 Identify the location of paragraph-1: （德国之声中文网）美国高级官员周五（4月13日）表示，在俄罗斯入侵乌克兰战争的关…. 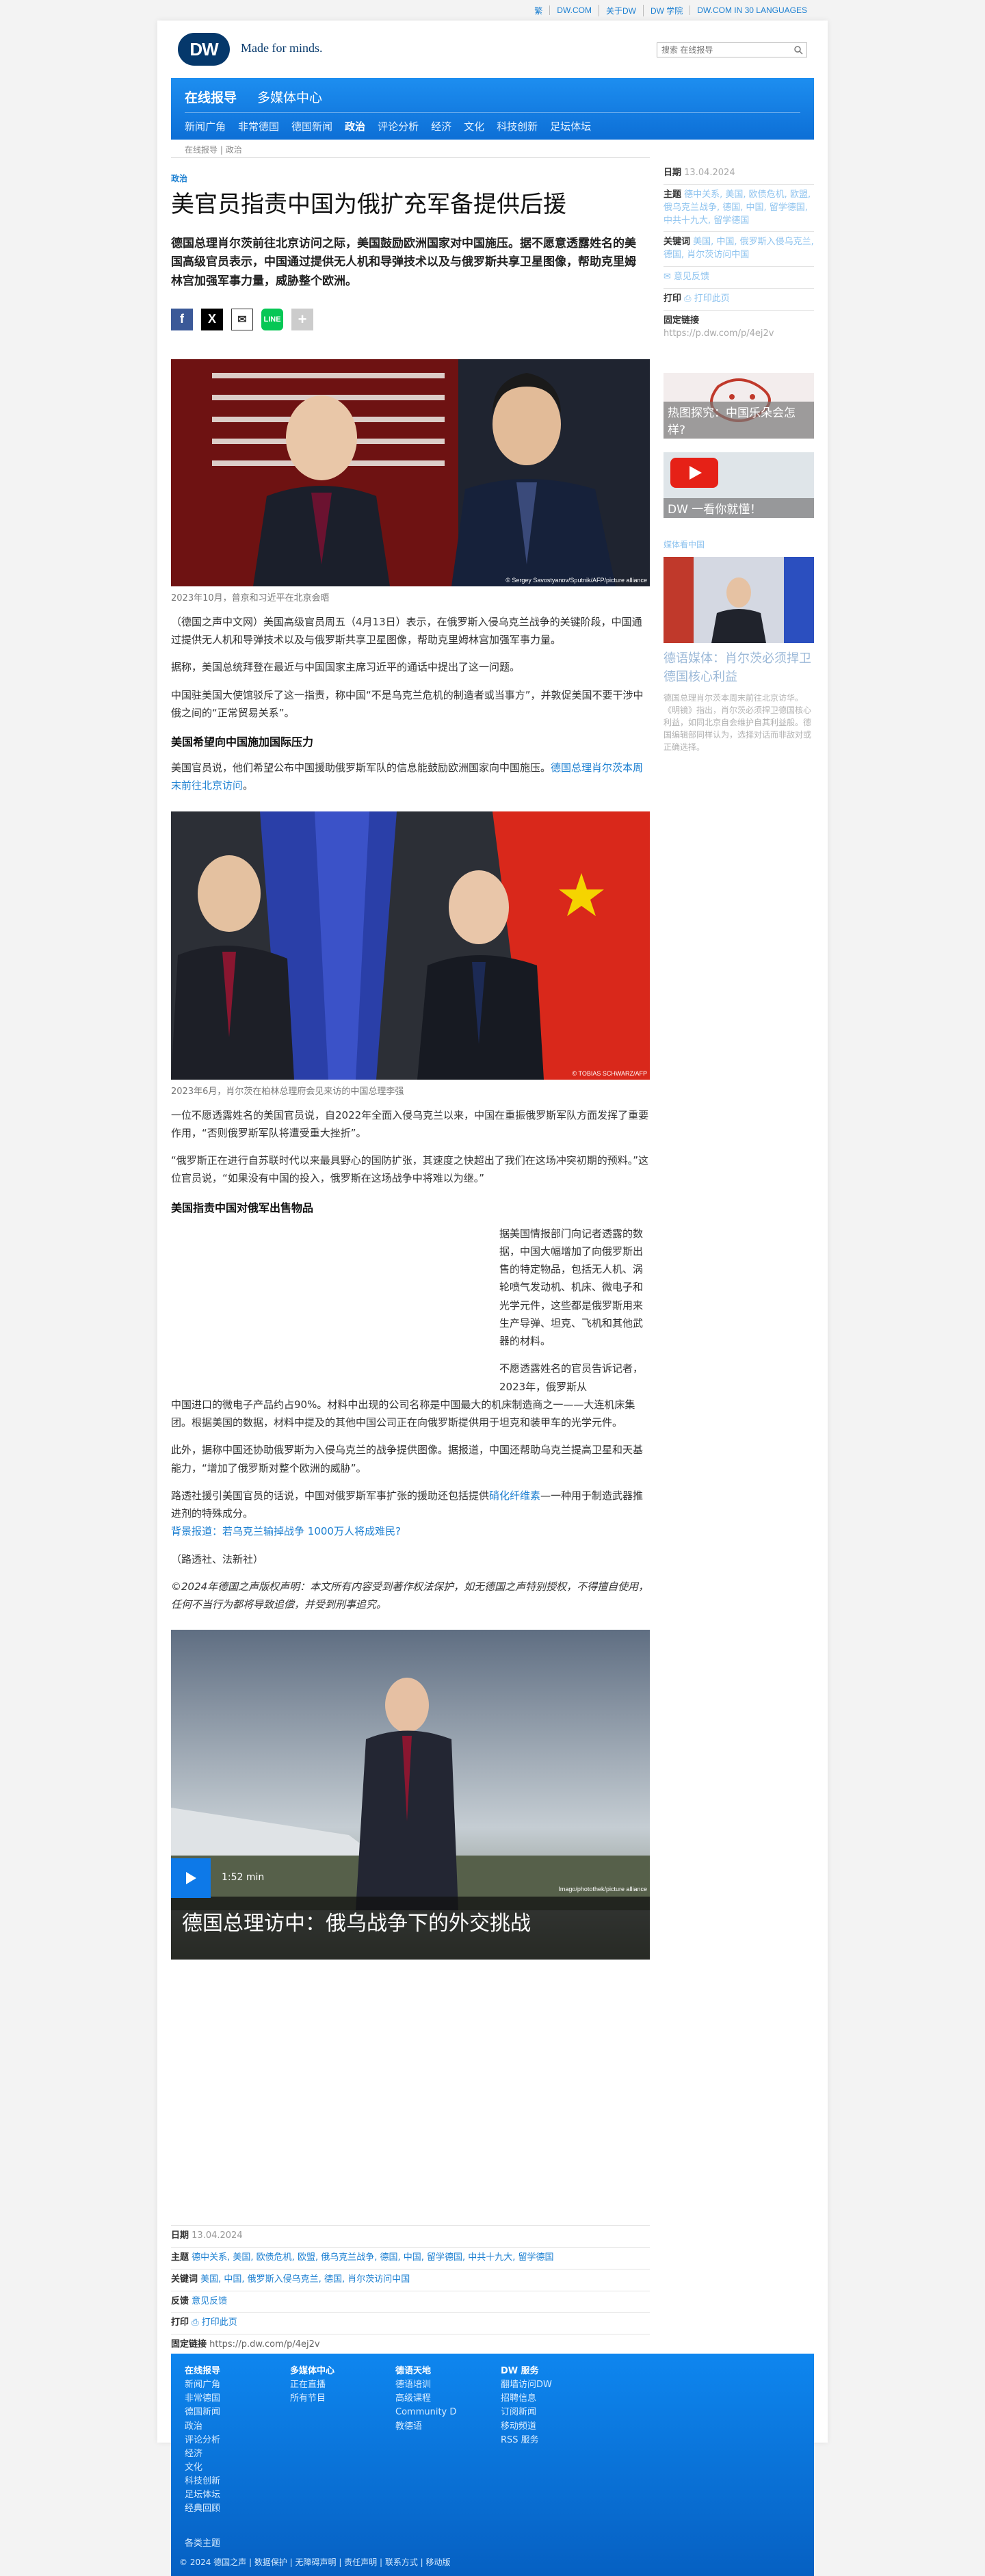
(406, 630).